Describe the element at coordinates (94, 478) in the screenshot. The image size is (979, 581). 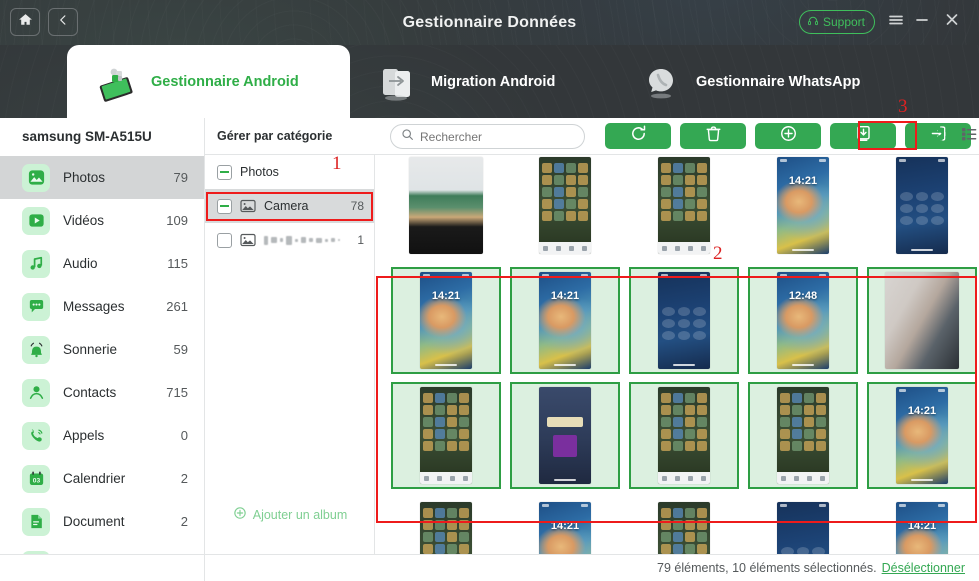
I see `sidebar-item-label: Calendrier` at that location.